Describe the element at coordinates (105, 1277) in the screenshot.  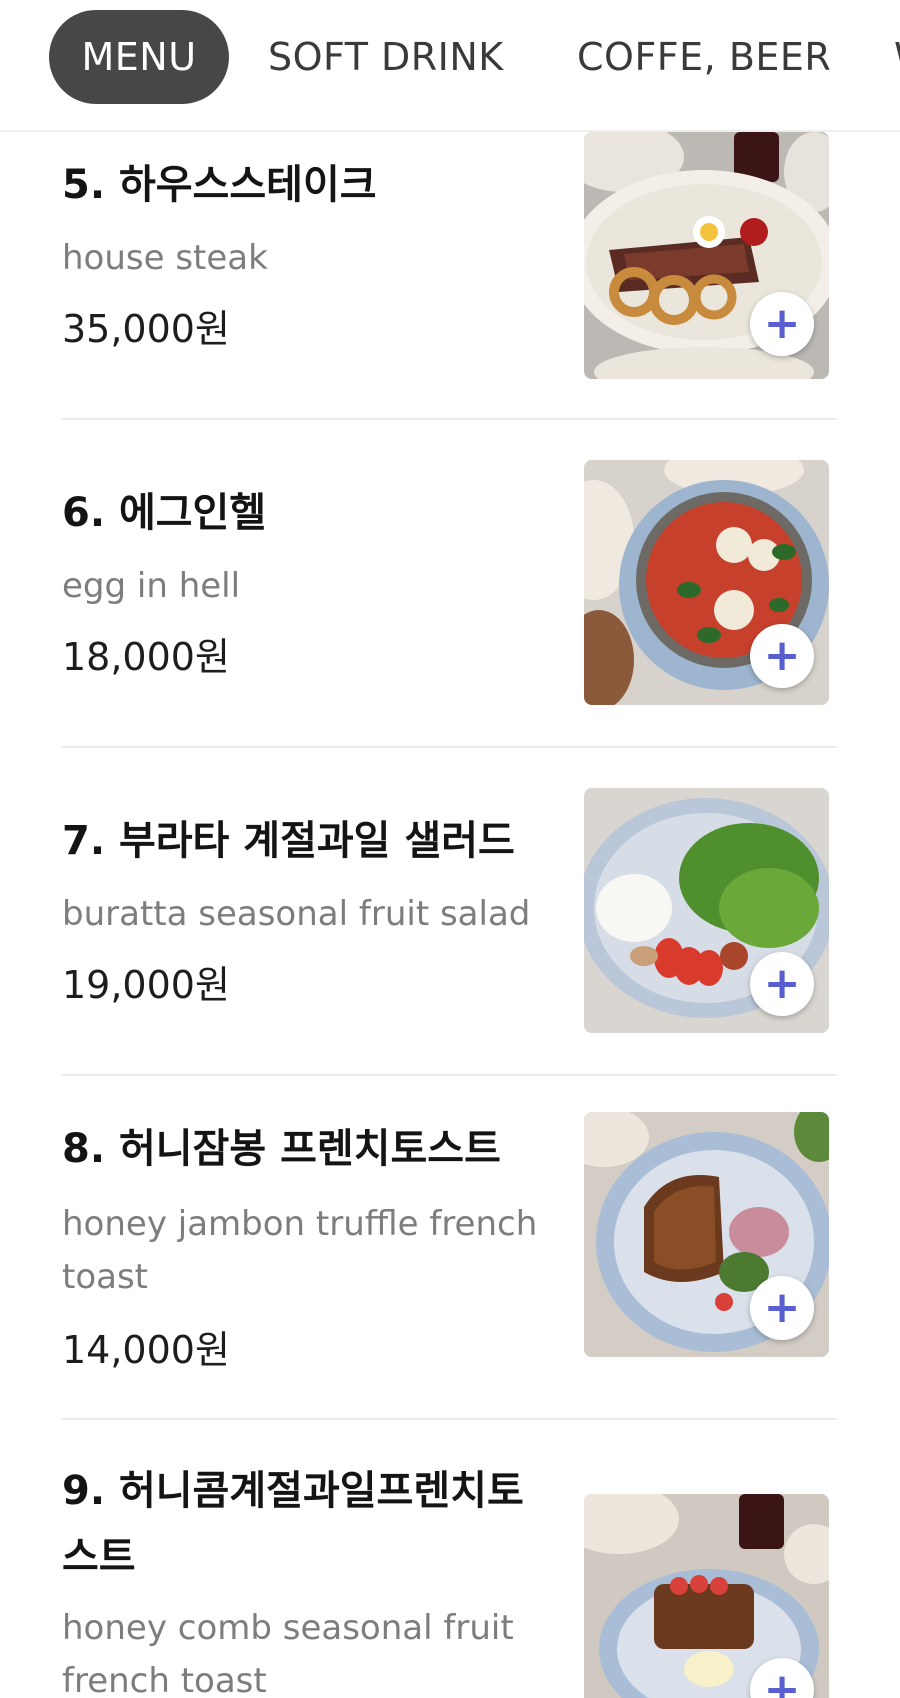
I see `item-description-line2: toast` at that location.